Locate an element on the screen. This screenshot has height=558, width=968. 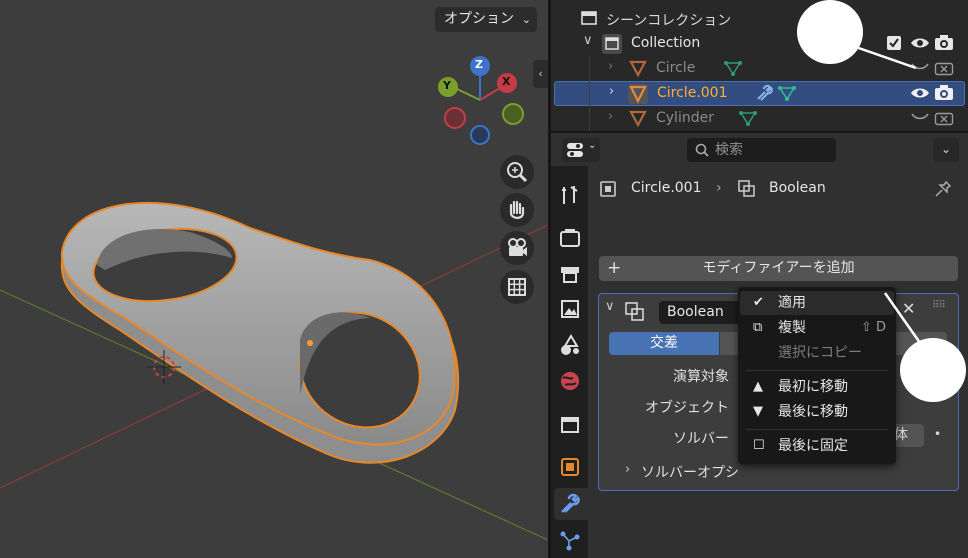
plus-icon: + is located at coordinates (614, 268).